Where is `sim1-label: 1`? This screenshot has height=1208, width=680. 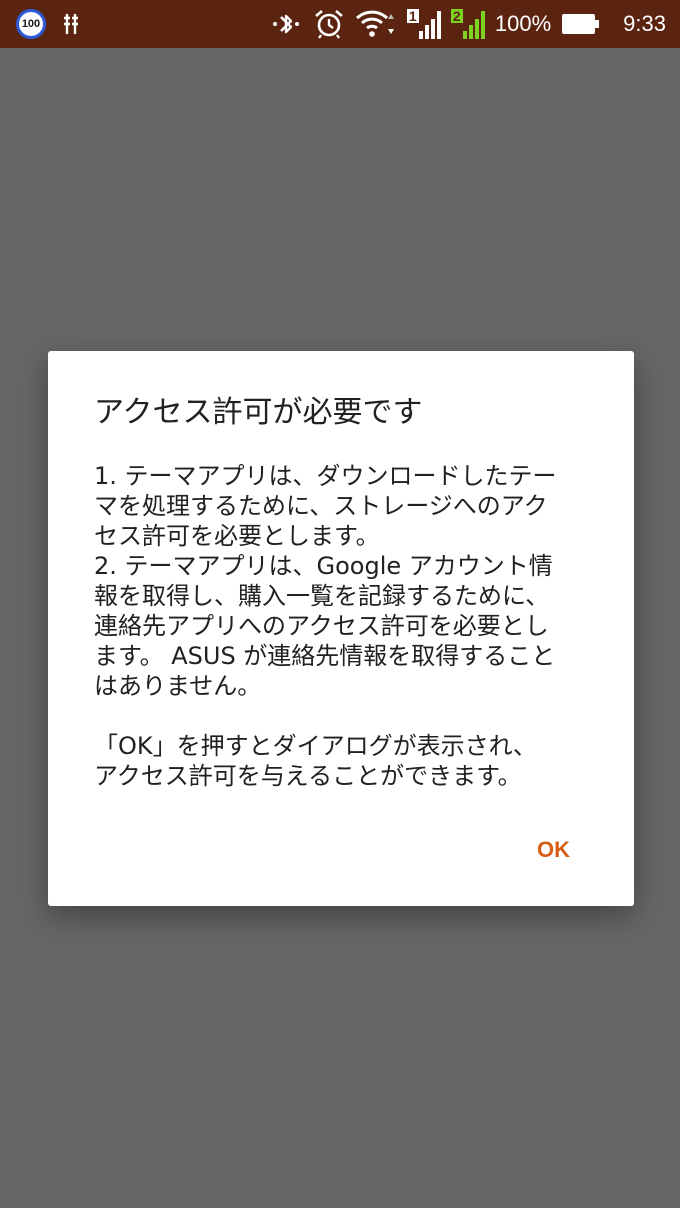
sim1-label: 1 is located at coordinates (412, 16).